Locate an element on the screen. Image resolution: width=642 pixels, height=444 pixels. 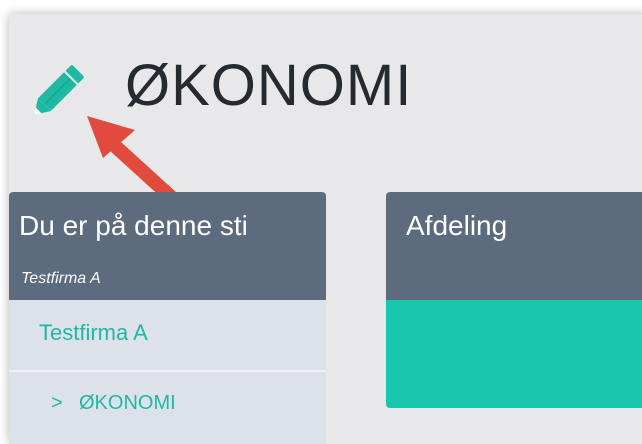
breadcrumb-subtitle: Testfirma A is located at coordinates (61, 278).